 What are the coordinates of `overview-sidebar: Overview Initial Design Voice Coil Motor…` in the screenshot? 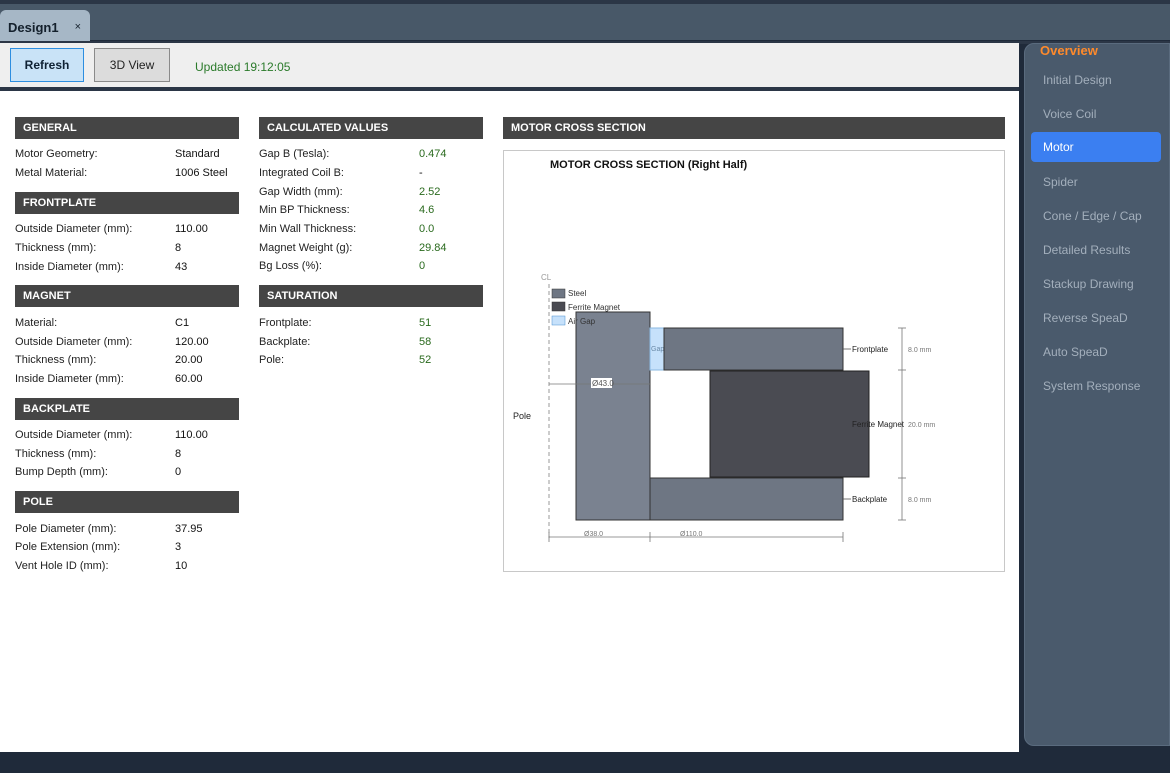 It's located at (1097, 394).